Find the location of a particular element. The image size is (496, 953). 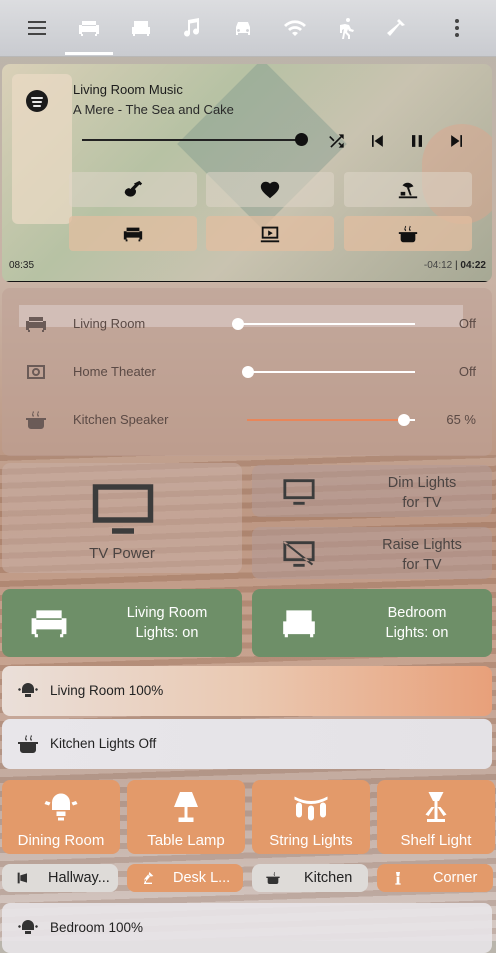

floor-lamp-icon is located at coordinates (436, 807).